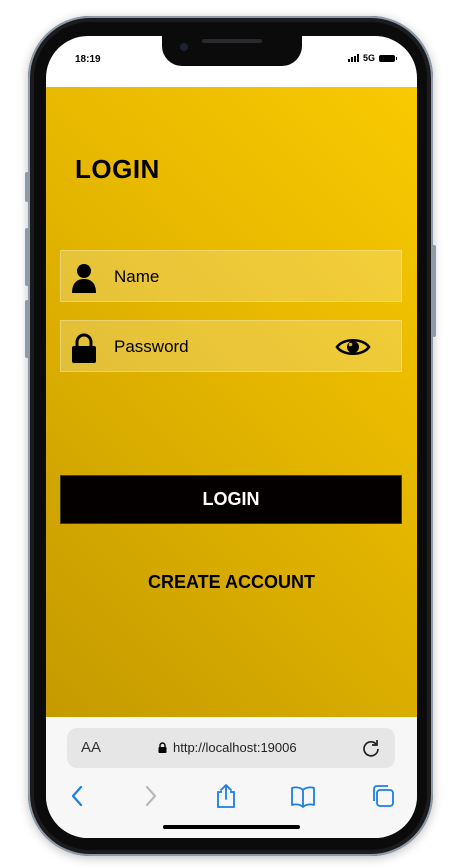 This screenshot has height=868, width=452. I want to click on address-bar: AA http://localhost:19006, so click(231, 748).